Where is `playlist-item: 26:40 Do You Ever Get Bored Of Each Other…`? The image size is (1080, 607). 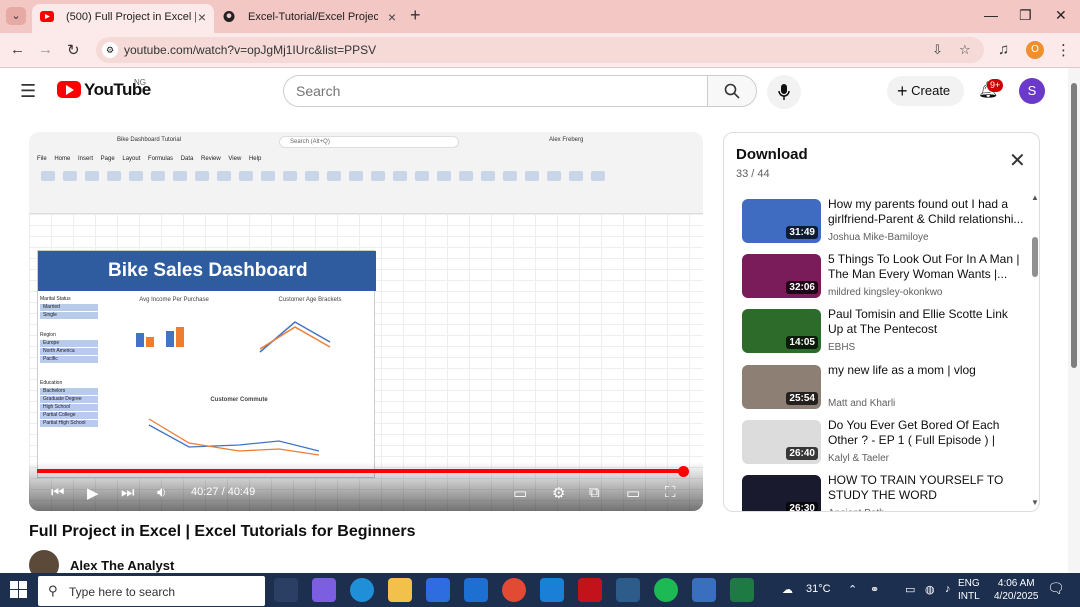 playlist-item: 26:40 Do You Ever Get Bored Of Each Other… is located at coordinates (883, 444).